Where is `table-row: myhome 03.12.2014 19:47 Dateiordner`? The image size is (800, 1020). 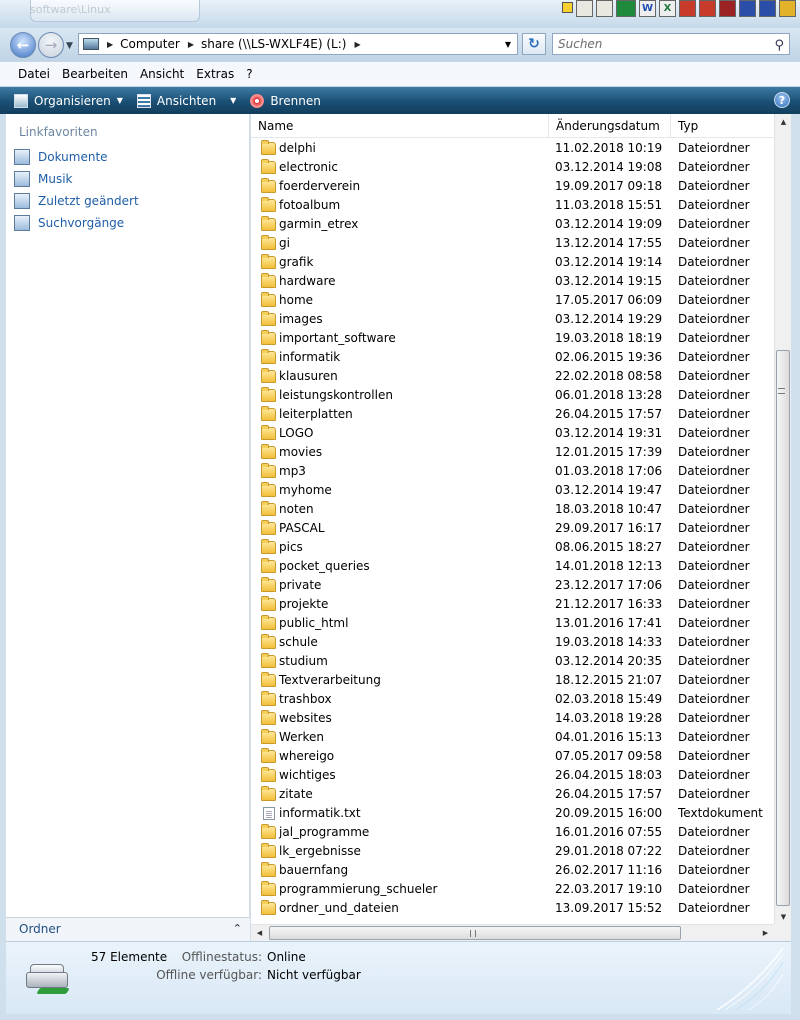
table-row: myhome 03.12.2014 19:47 Dateiordner is located at coordinates (512, 490).